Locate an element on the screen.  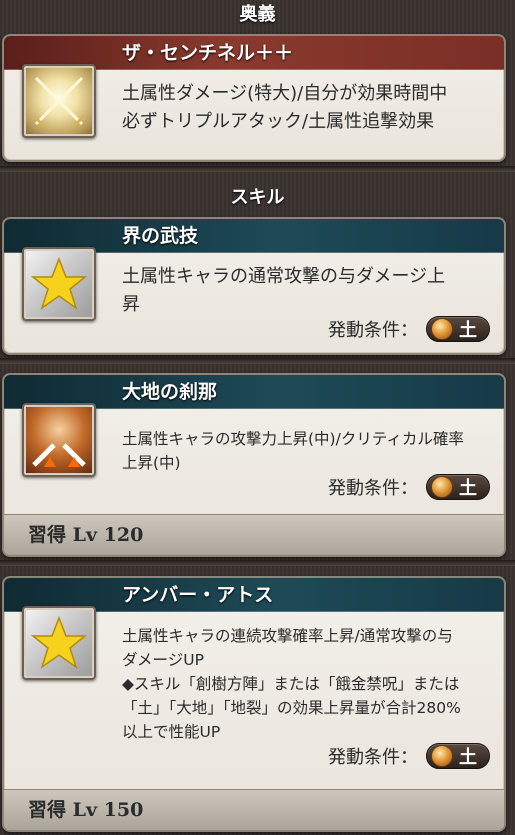
ougi-desc-line: 必ずトリプルアタック/土属性追撃効果 is located at coordinates (278, 121).